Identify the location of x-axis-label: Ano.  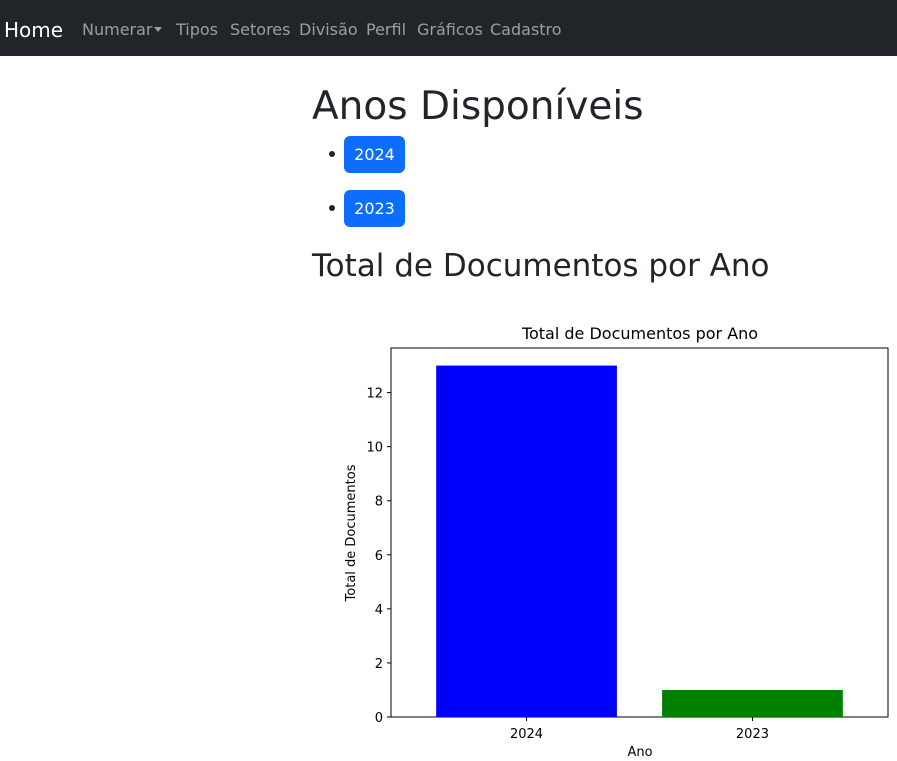
(639, 752).